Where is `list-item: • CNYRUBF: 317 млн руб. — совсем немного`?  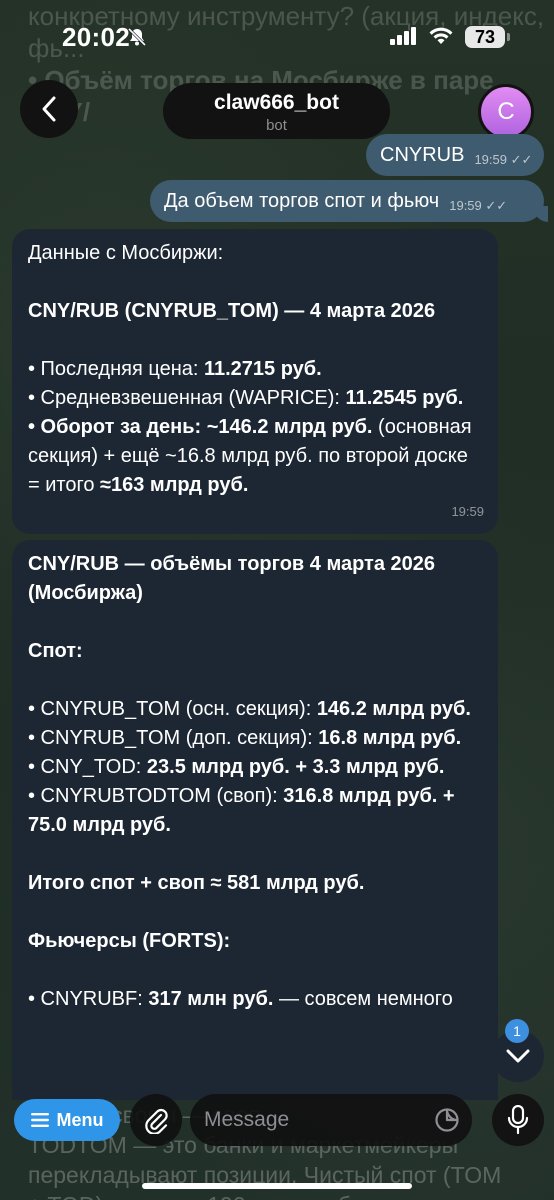
list-item: • CNYRUBF: 317 млн руб. — совсем немного is located at coordinates (240, 999).